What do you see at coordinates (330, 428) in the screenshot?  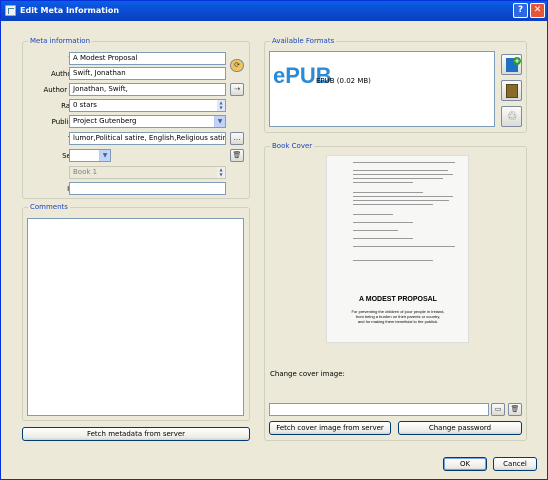 I see `fetch-cover-button: Fetch cover image from server` at bounding box center [330, 428].